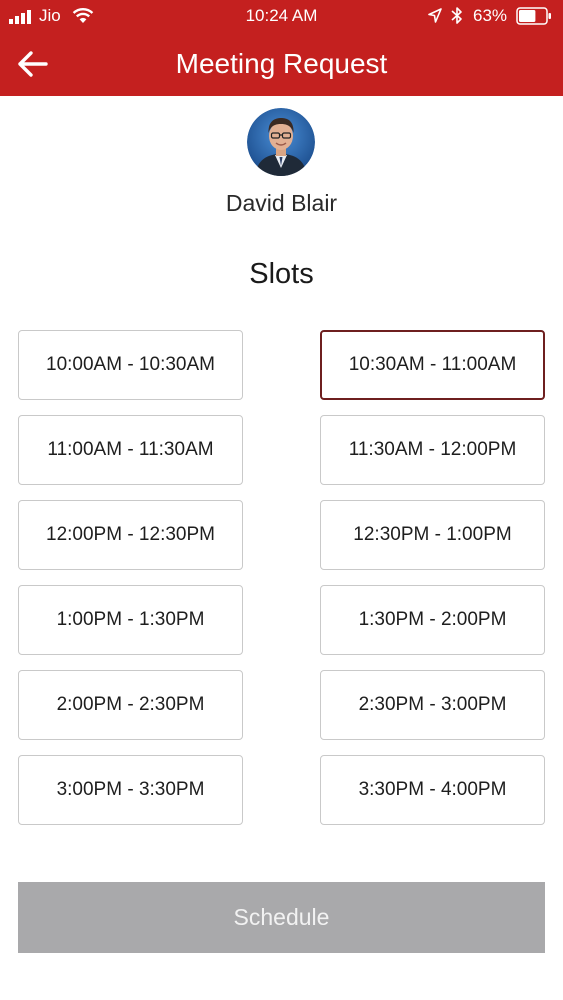 Image resolution: width=563 pixels, height=1000 pixels. What do you see at coordinates (130, 705) in the screenshot?
I see `slot-button: 2:00PM - 2:30PM` at bounding box center [130, 705].